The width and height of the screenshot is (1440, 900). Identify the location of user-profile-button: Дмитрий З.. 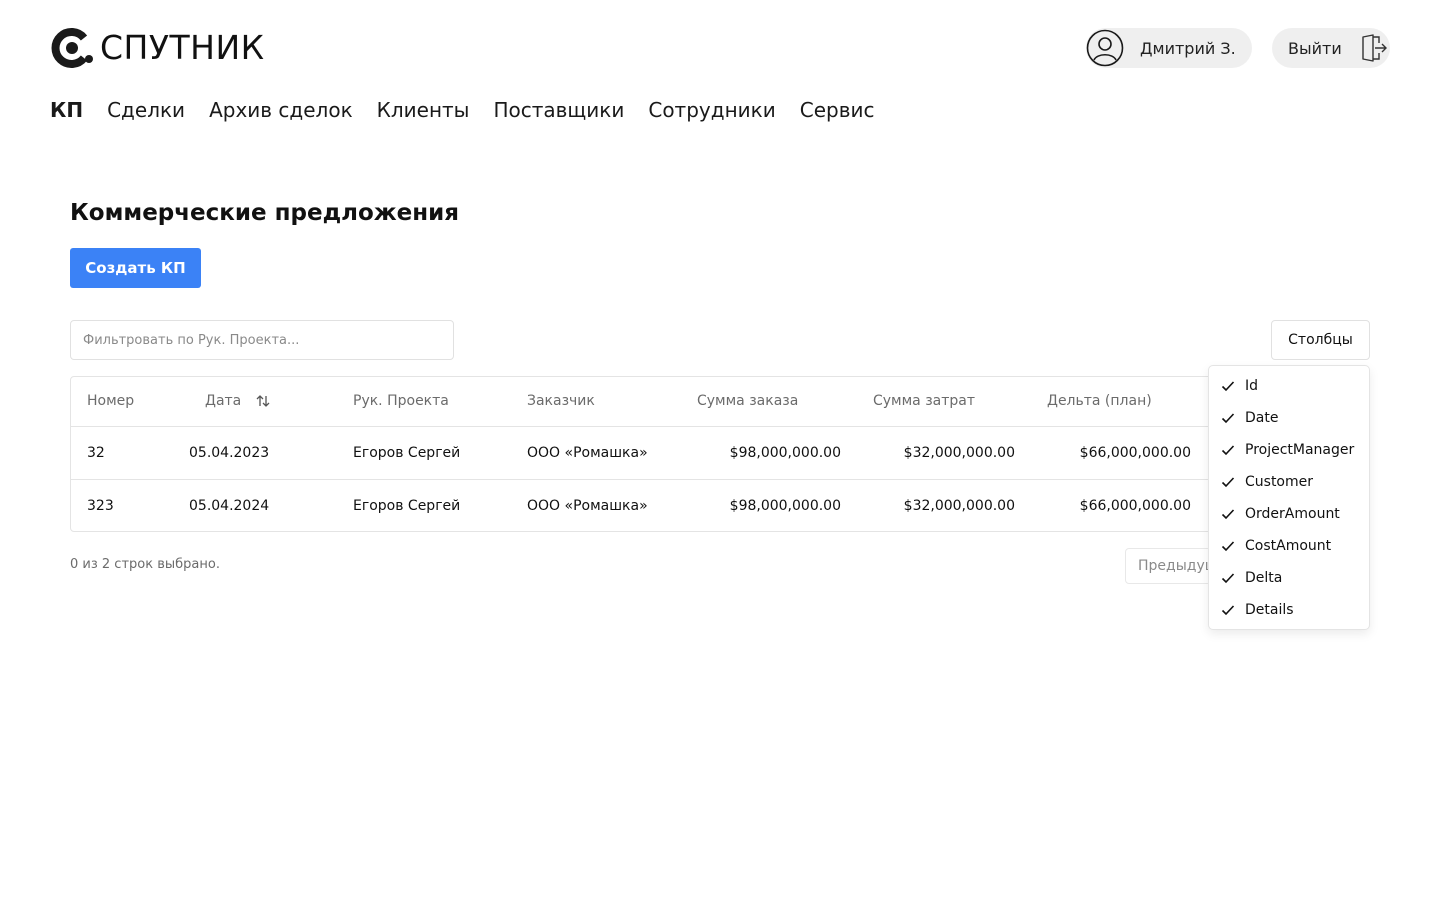
(1169, 48).